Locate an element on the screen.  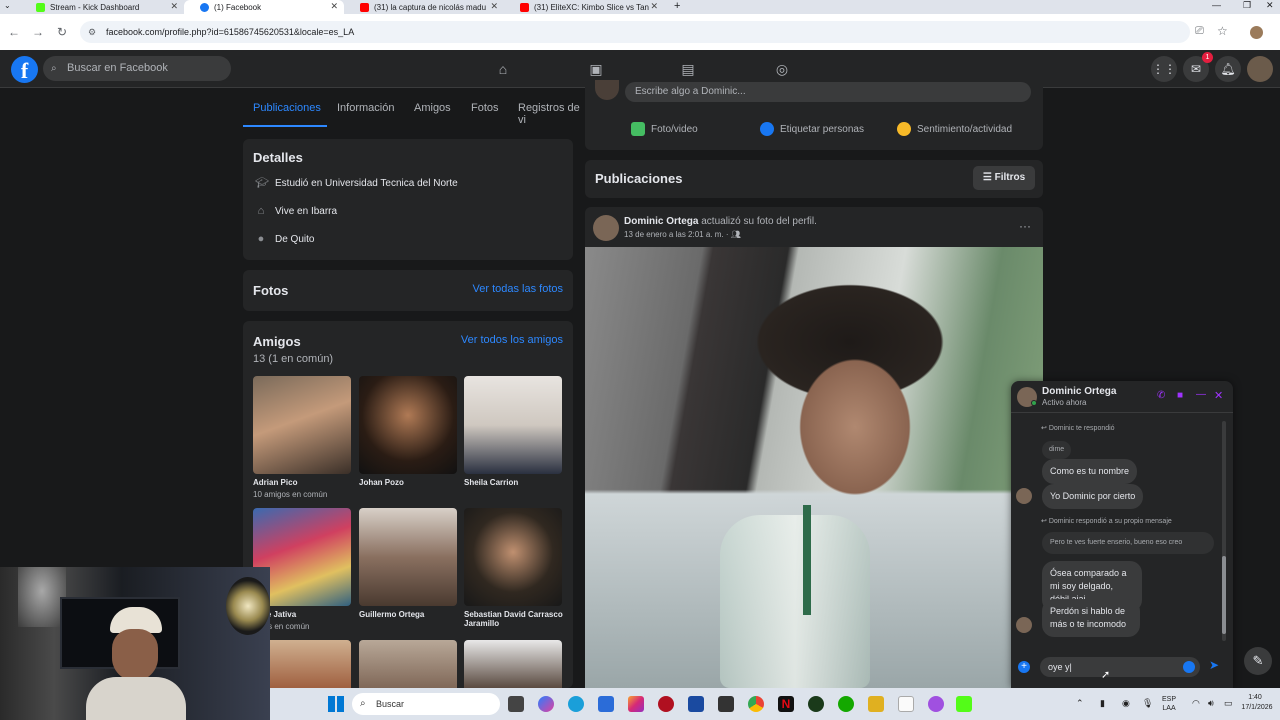
minimize-icon: — is located at coordinates (1216, 5).